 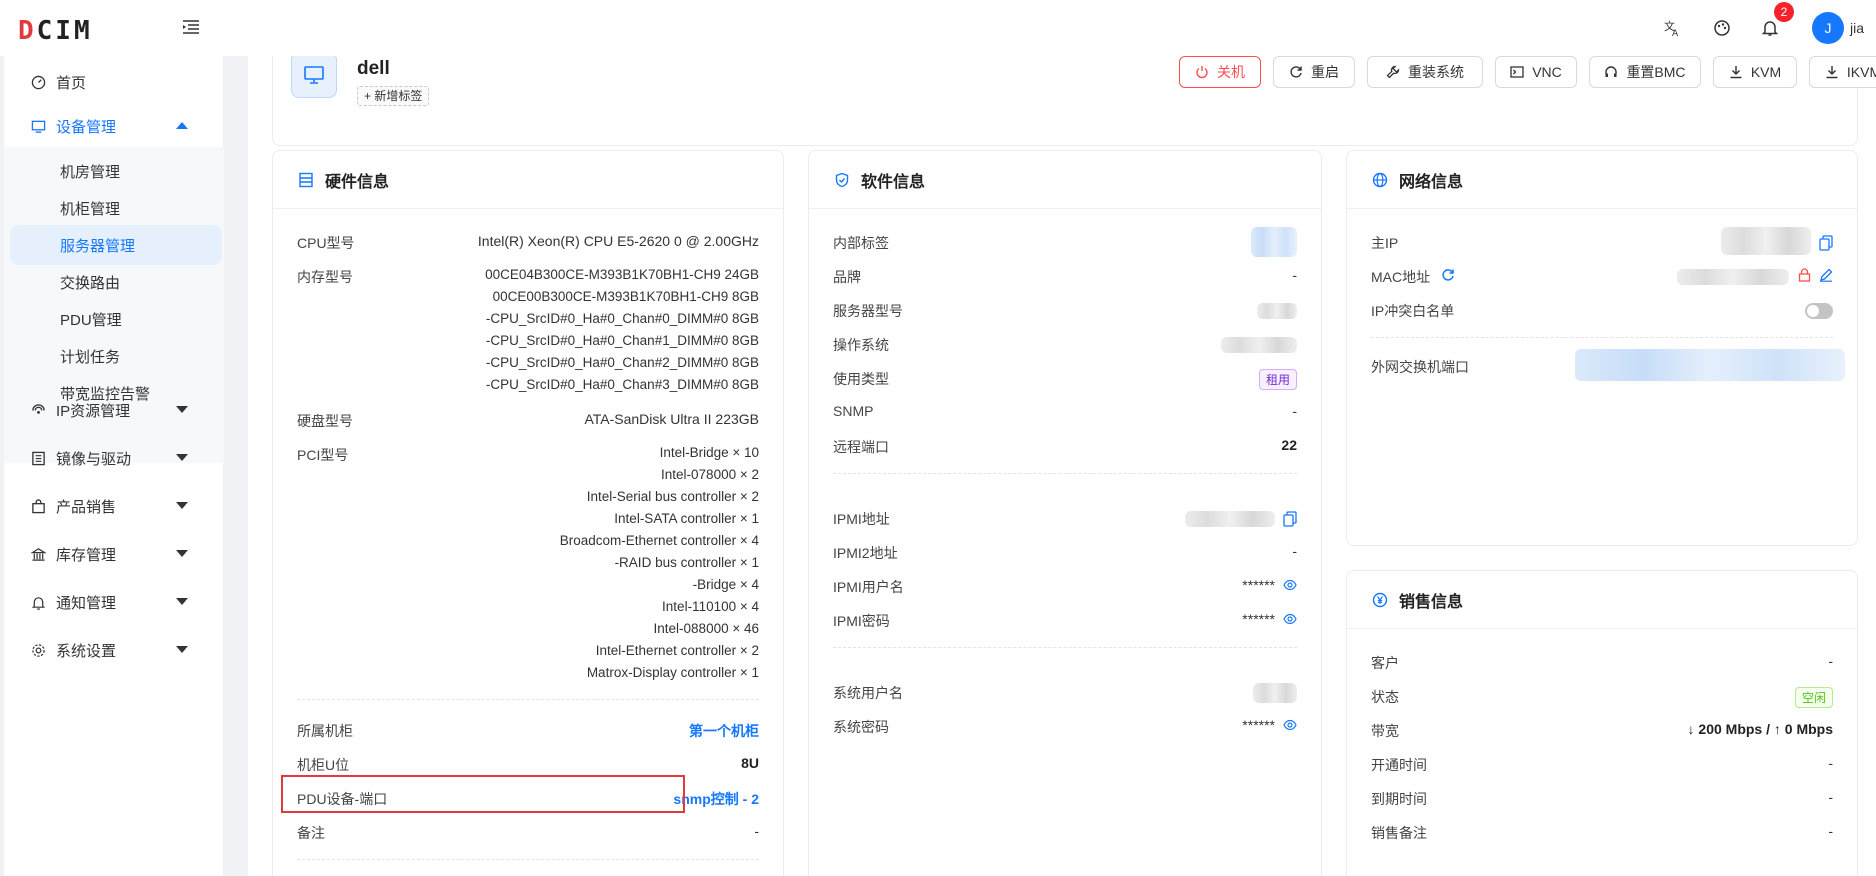 I want to click on network-card-header: 网络信息, so click(x=1602, y=180).